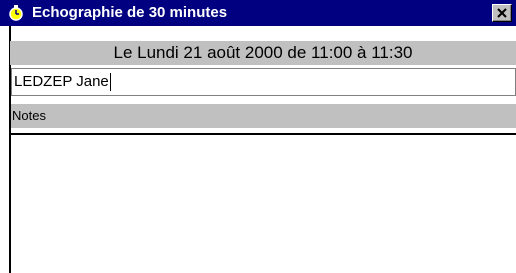  Describe the element at coordinates (263, 53) in the screenshot. I see `appointment-date-header: Le Lundi 21 août 2000 de 11:00 à 11:30` at that location.